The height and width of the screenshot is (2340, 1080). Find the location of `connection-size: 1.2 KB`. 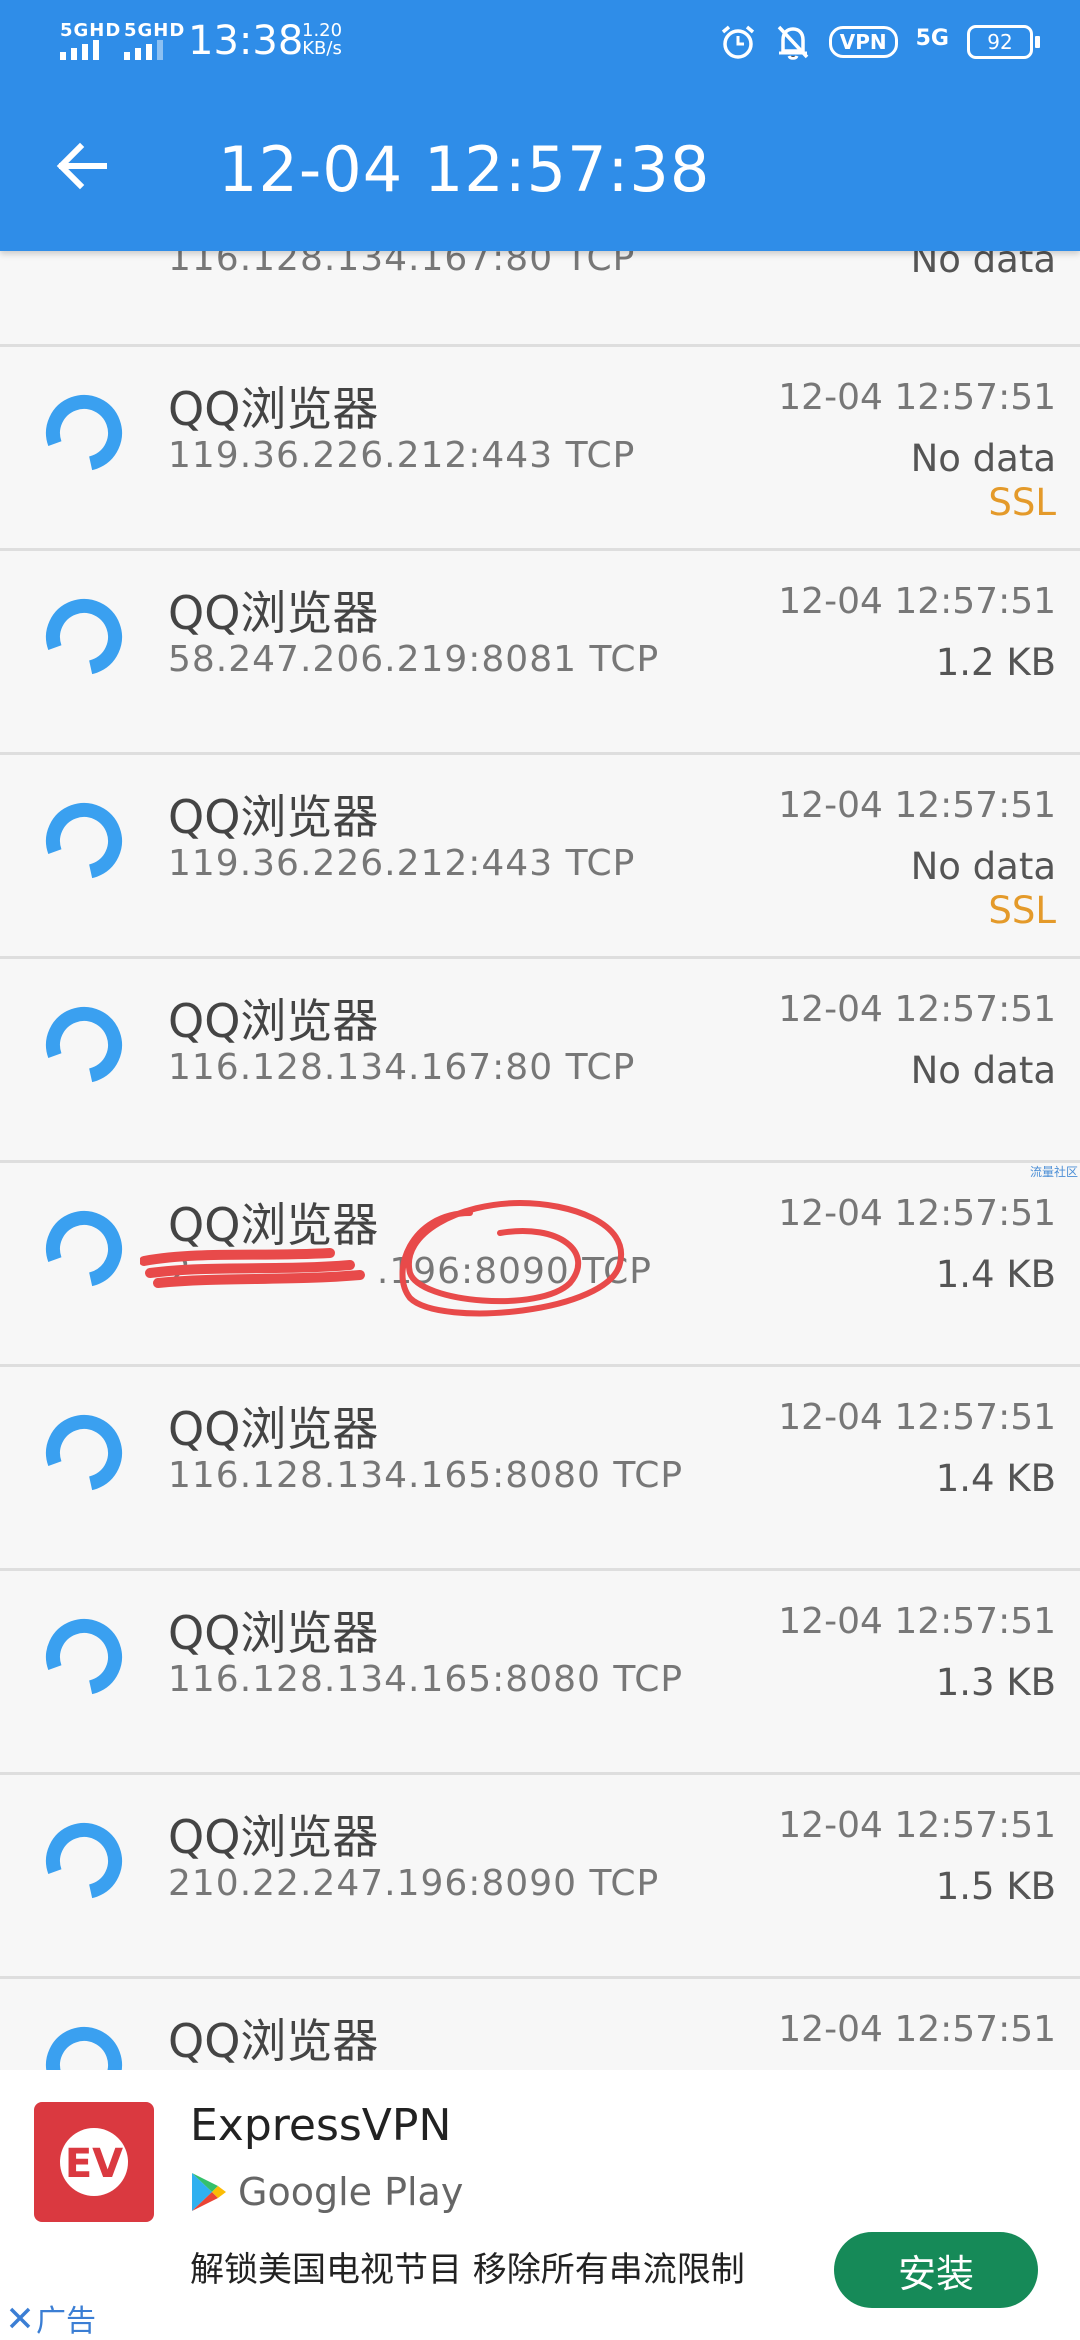

connection-size: 1.2 KB is located at coordinates (995, 662).